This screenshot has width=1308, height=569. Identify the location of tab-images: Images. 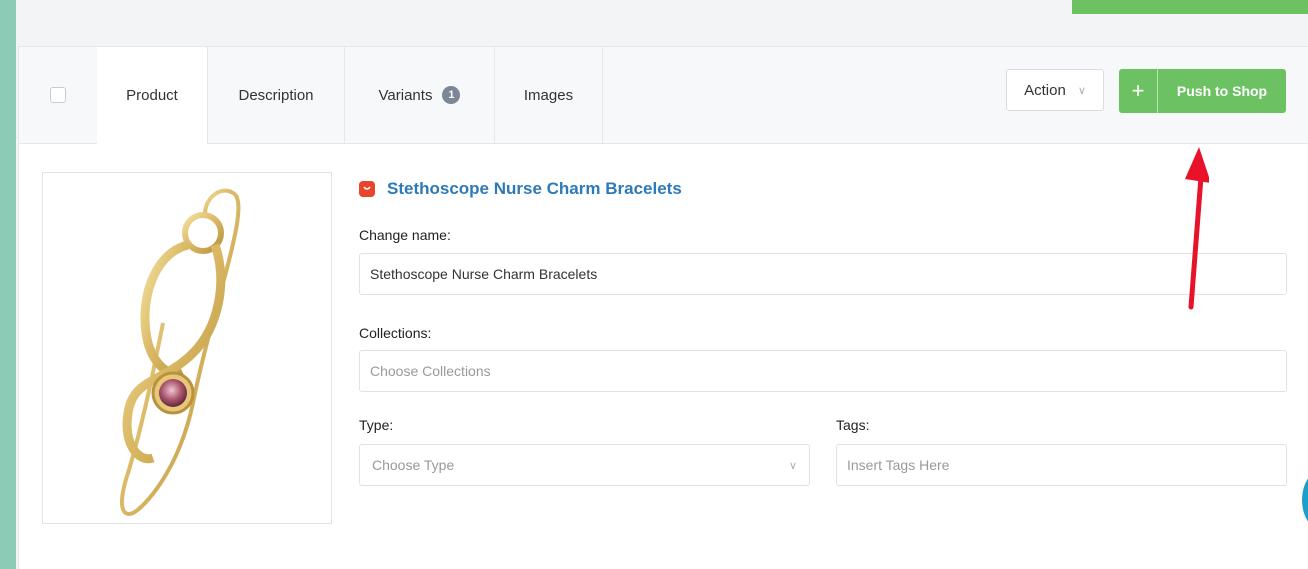
(549, 95).